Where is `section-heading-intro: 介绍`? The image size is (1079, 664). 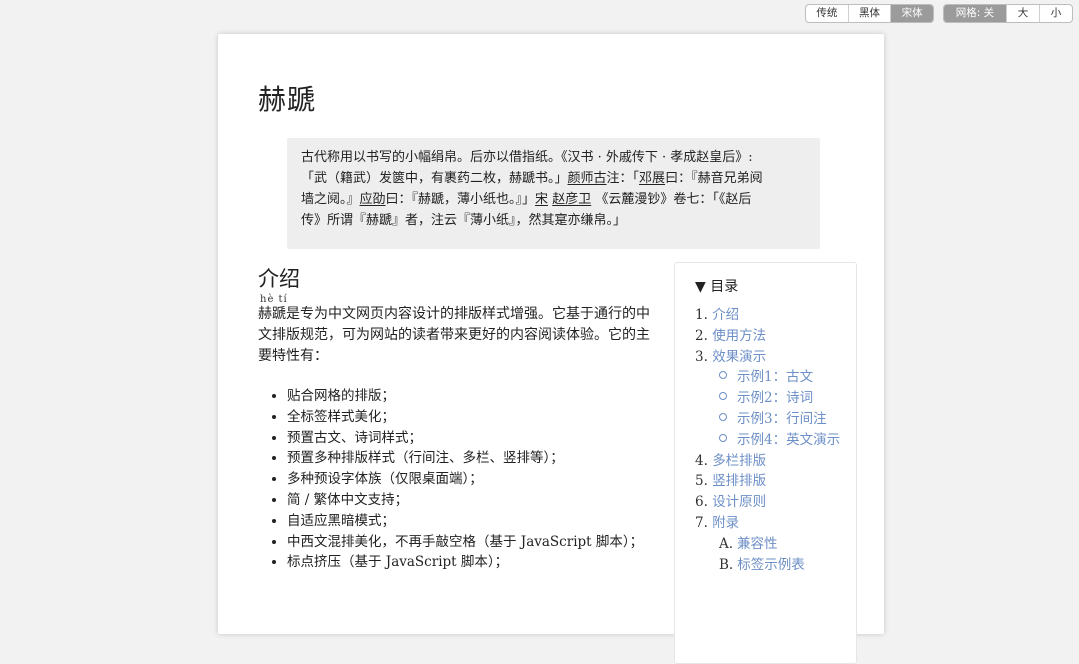
section-heading-intro: 介绍 is located at coordinates (279, 279).